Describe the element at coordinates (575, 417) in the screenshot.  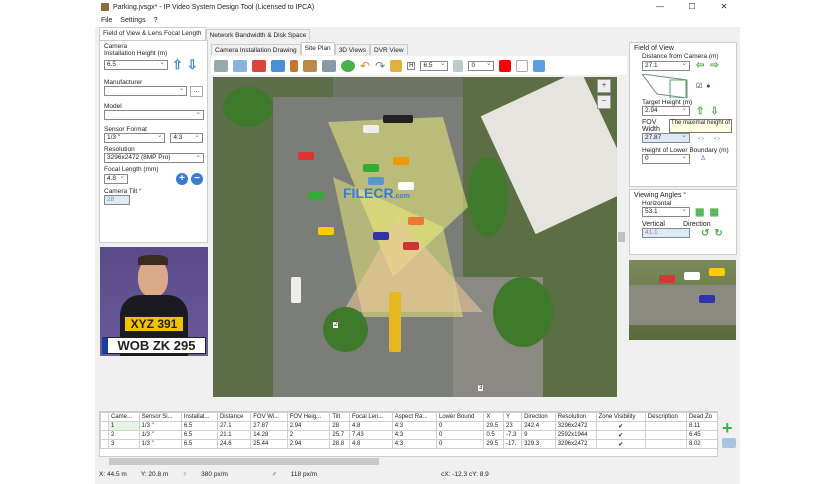
I see `column-header: Resolution` at that location.